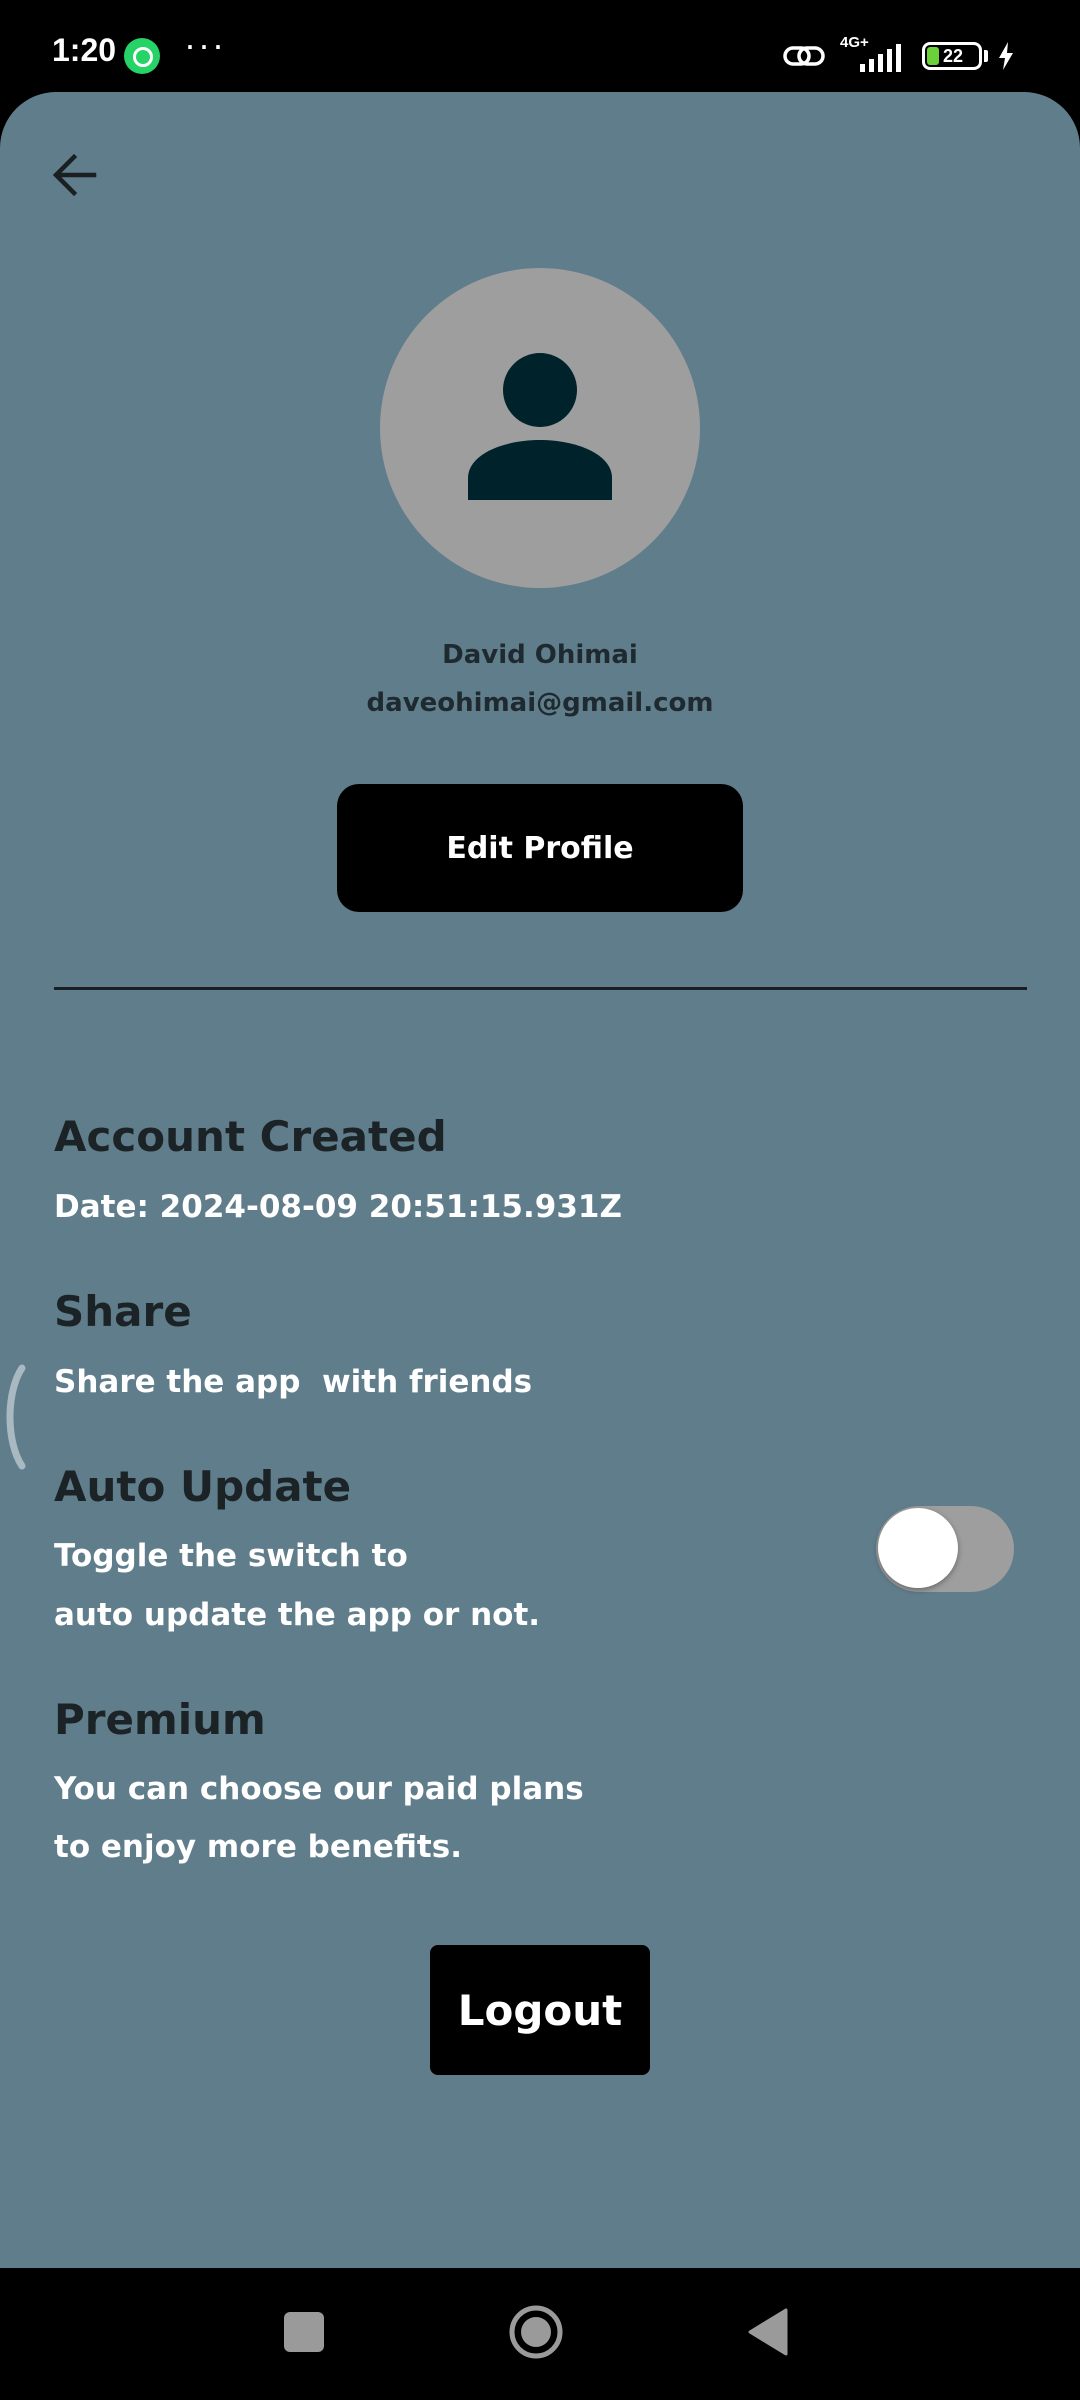  I want to click on logout-button: Logout, so click(540, 2010).